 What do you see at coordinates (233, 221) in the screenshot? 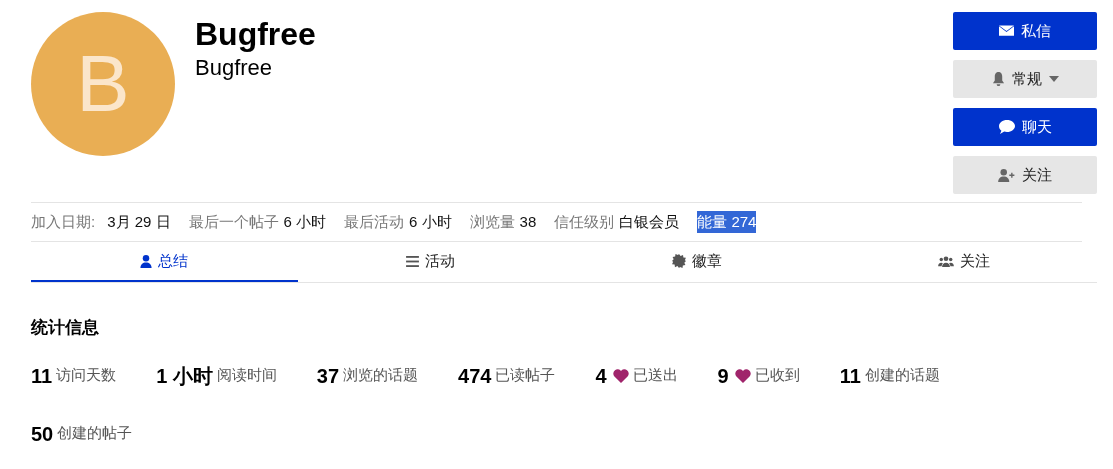
I see `meta-label: 最后一个帖子` at bounding box center [233, 221].